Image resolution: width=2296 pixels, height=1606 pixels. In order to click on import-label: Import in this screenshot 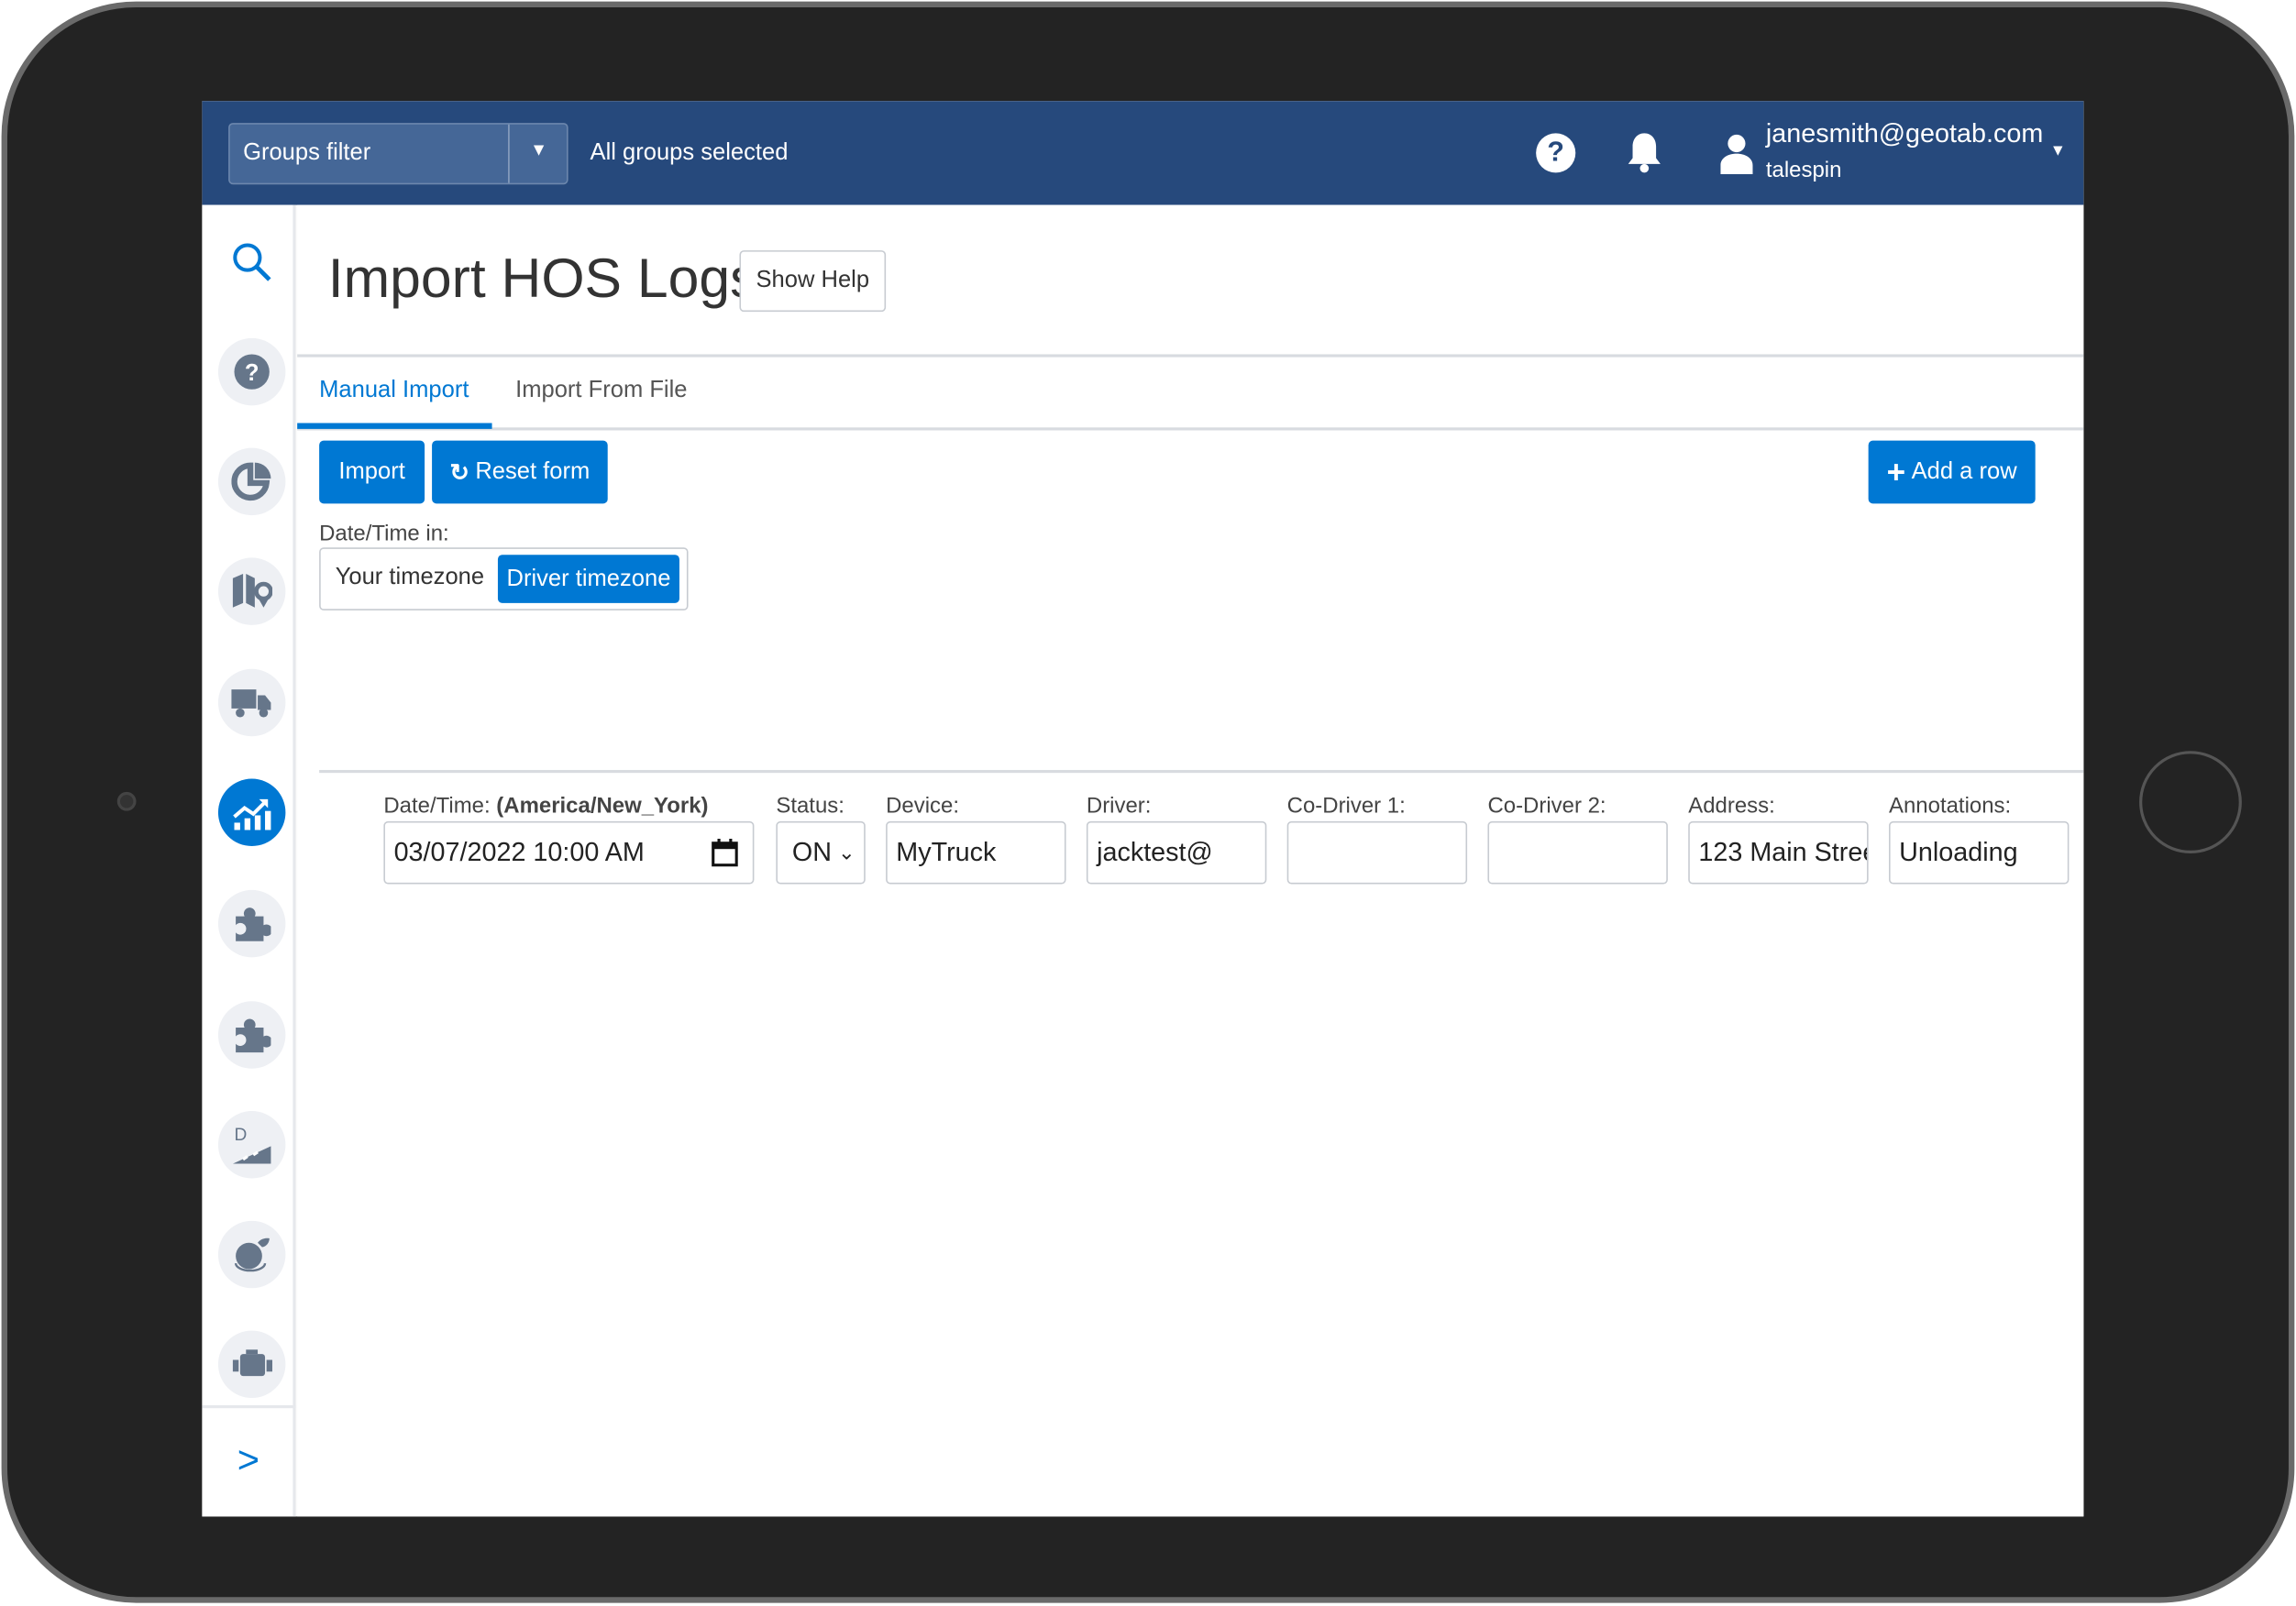, I will do `click(371, 471)`.